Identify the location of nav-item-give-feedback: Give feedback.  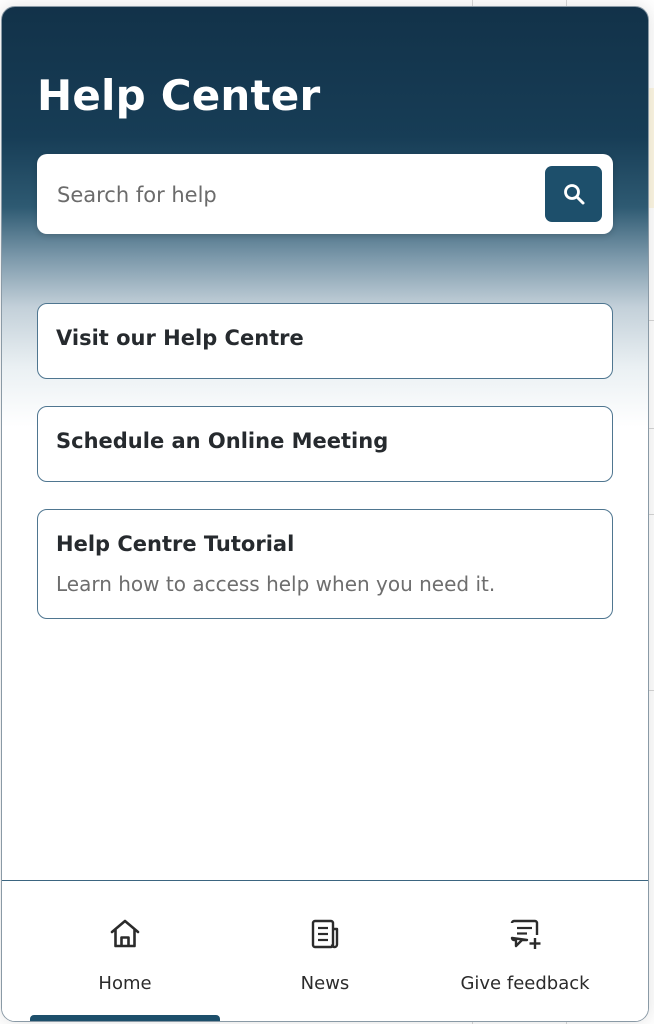
(525, 951).